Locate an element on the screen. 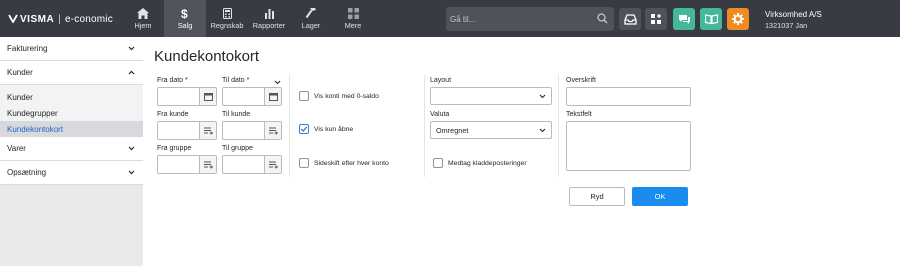  fra-dato-label: Fra dato * is located at coordinates (172, 80).